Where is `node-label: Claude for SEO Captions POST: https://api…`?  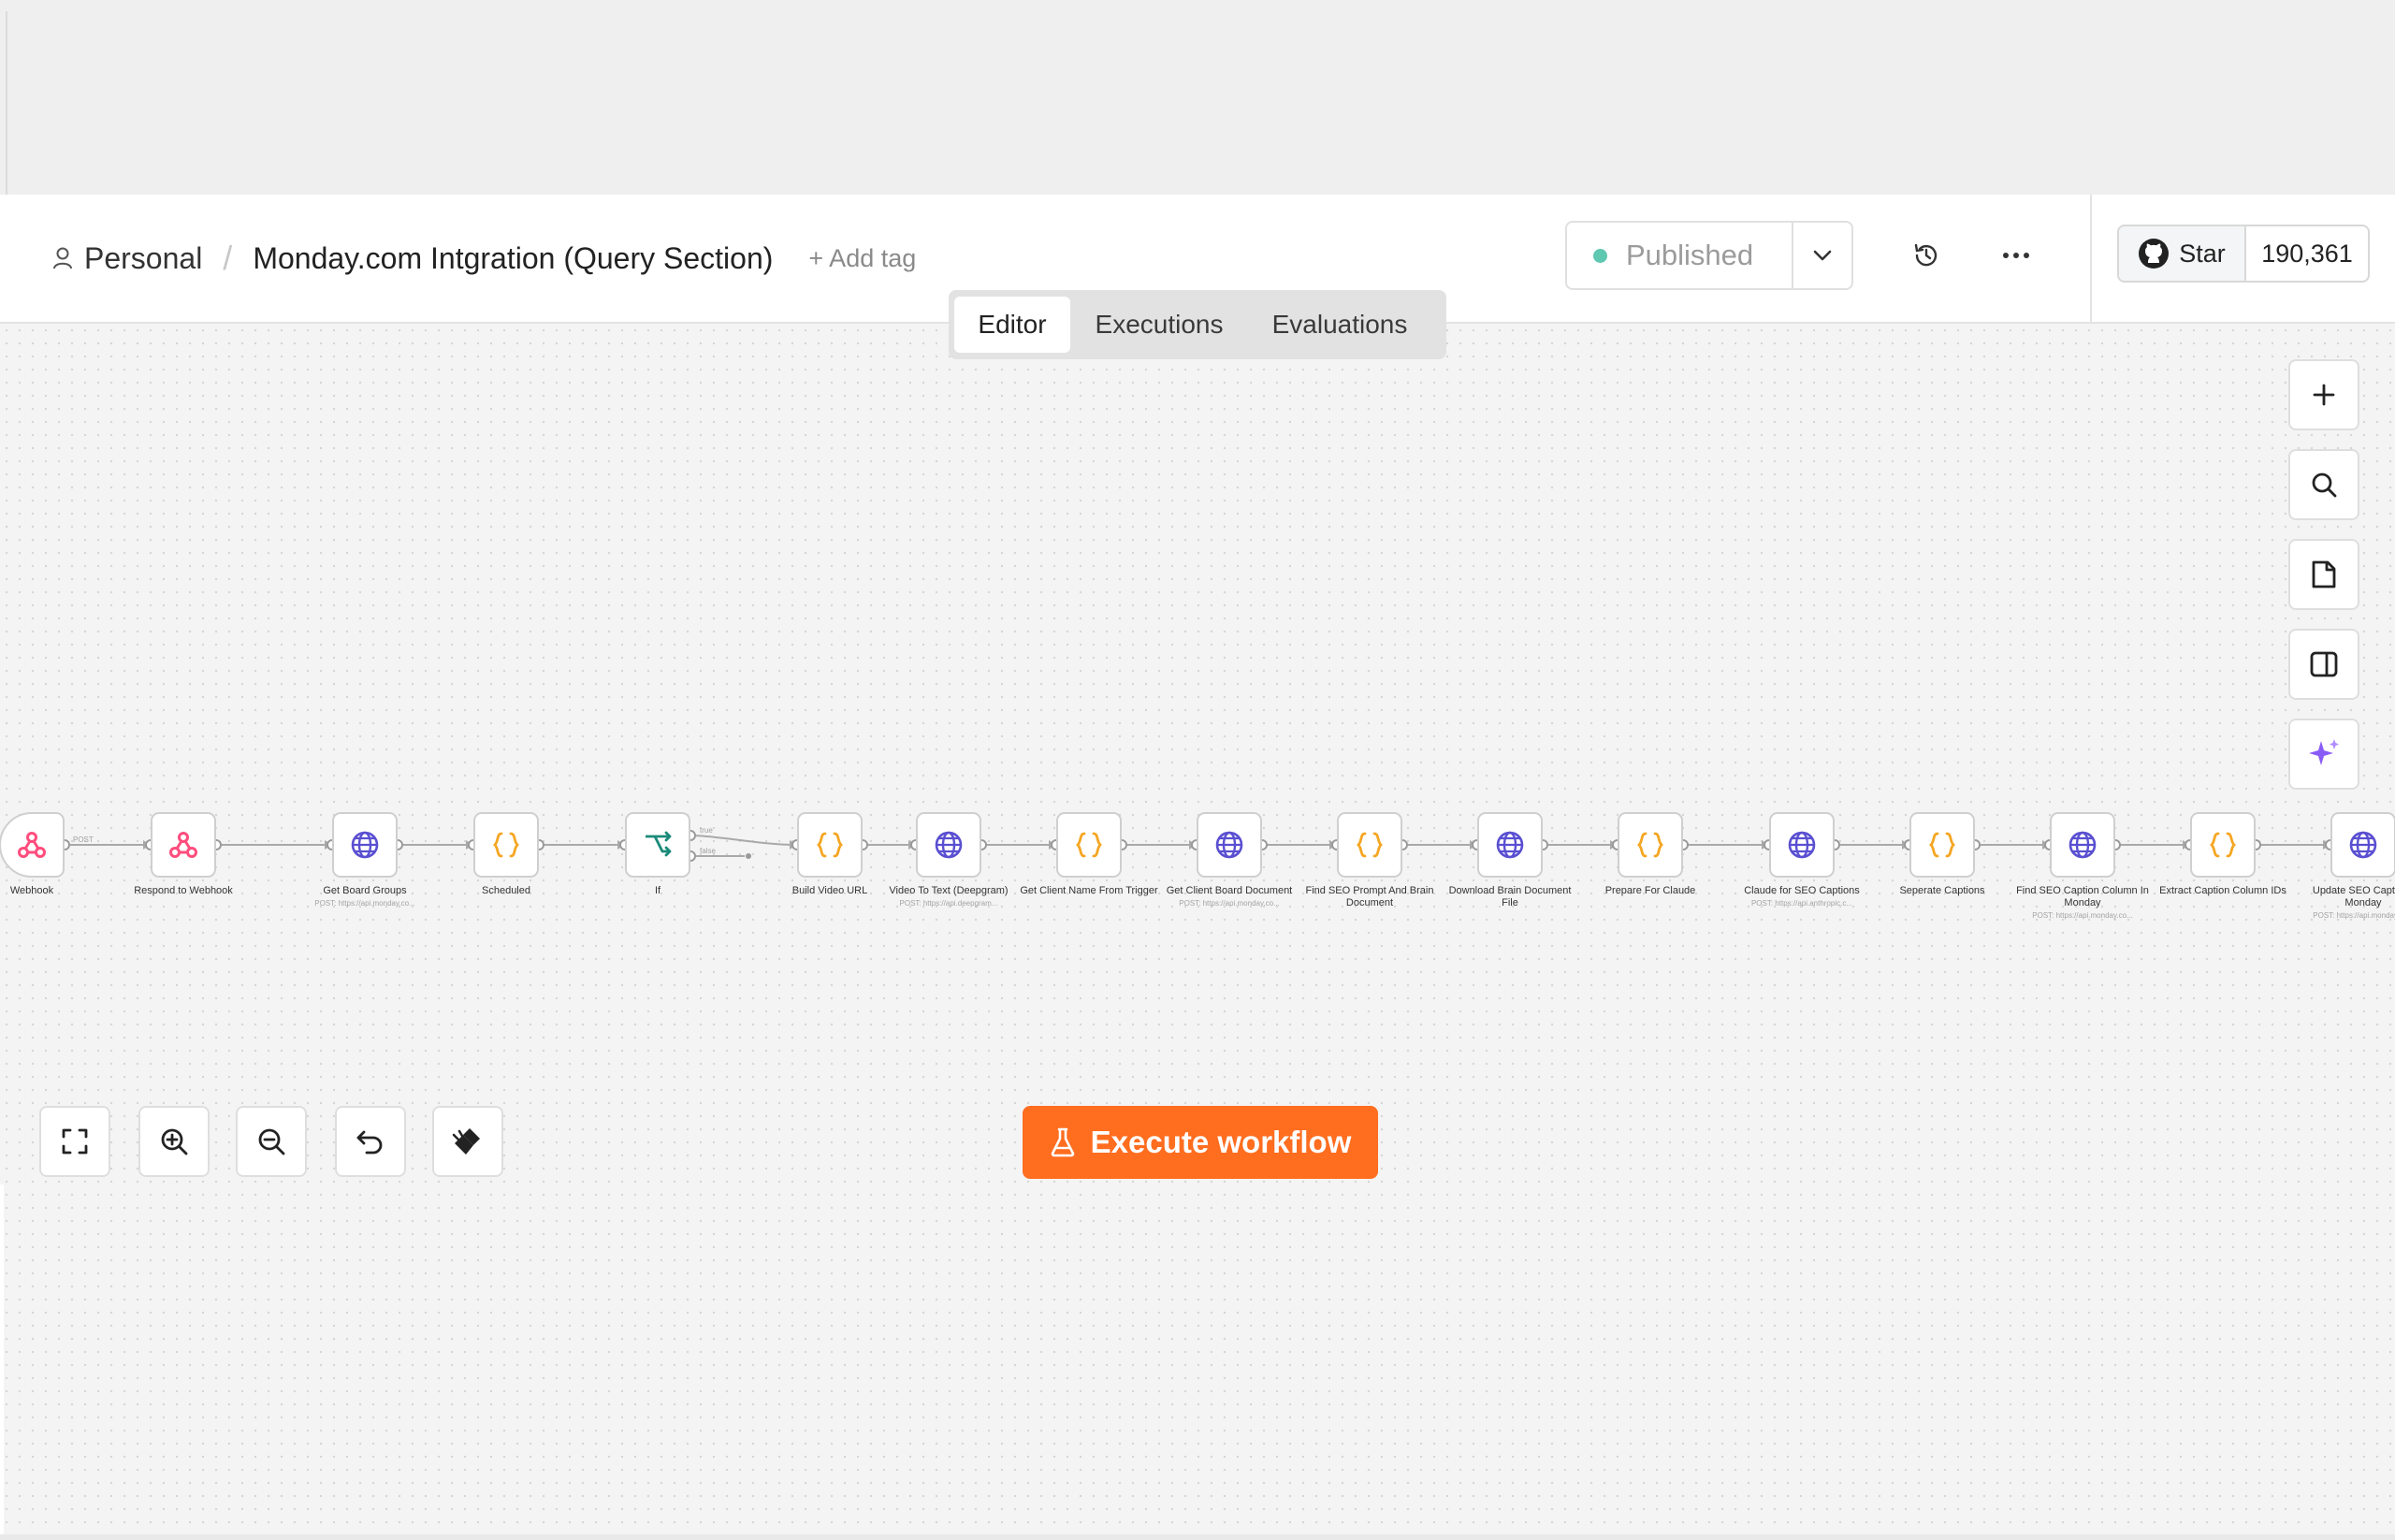
node-label: Claude for SEO Captions POST: https://api… is located at coordinates (1802, 897).